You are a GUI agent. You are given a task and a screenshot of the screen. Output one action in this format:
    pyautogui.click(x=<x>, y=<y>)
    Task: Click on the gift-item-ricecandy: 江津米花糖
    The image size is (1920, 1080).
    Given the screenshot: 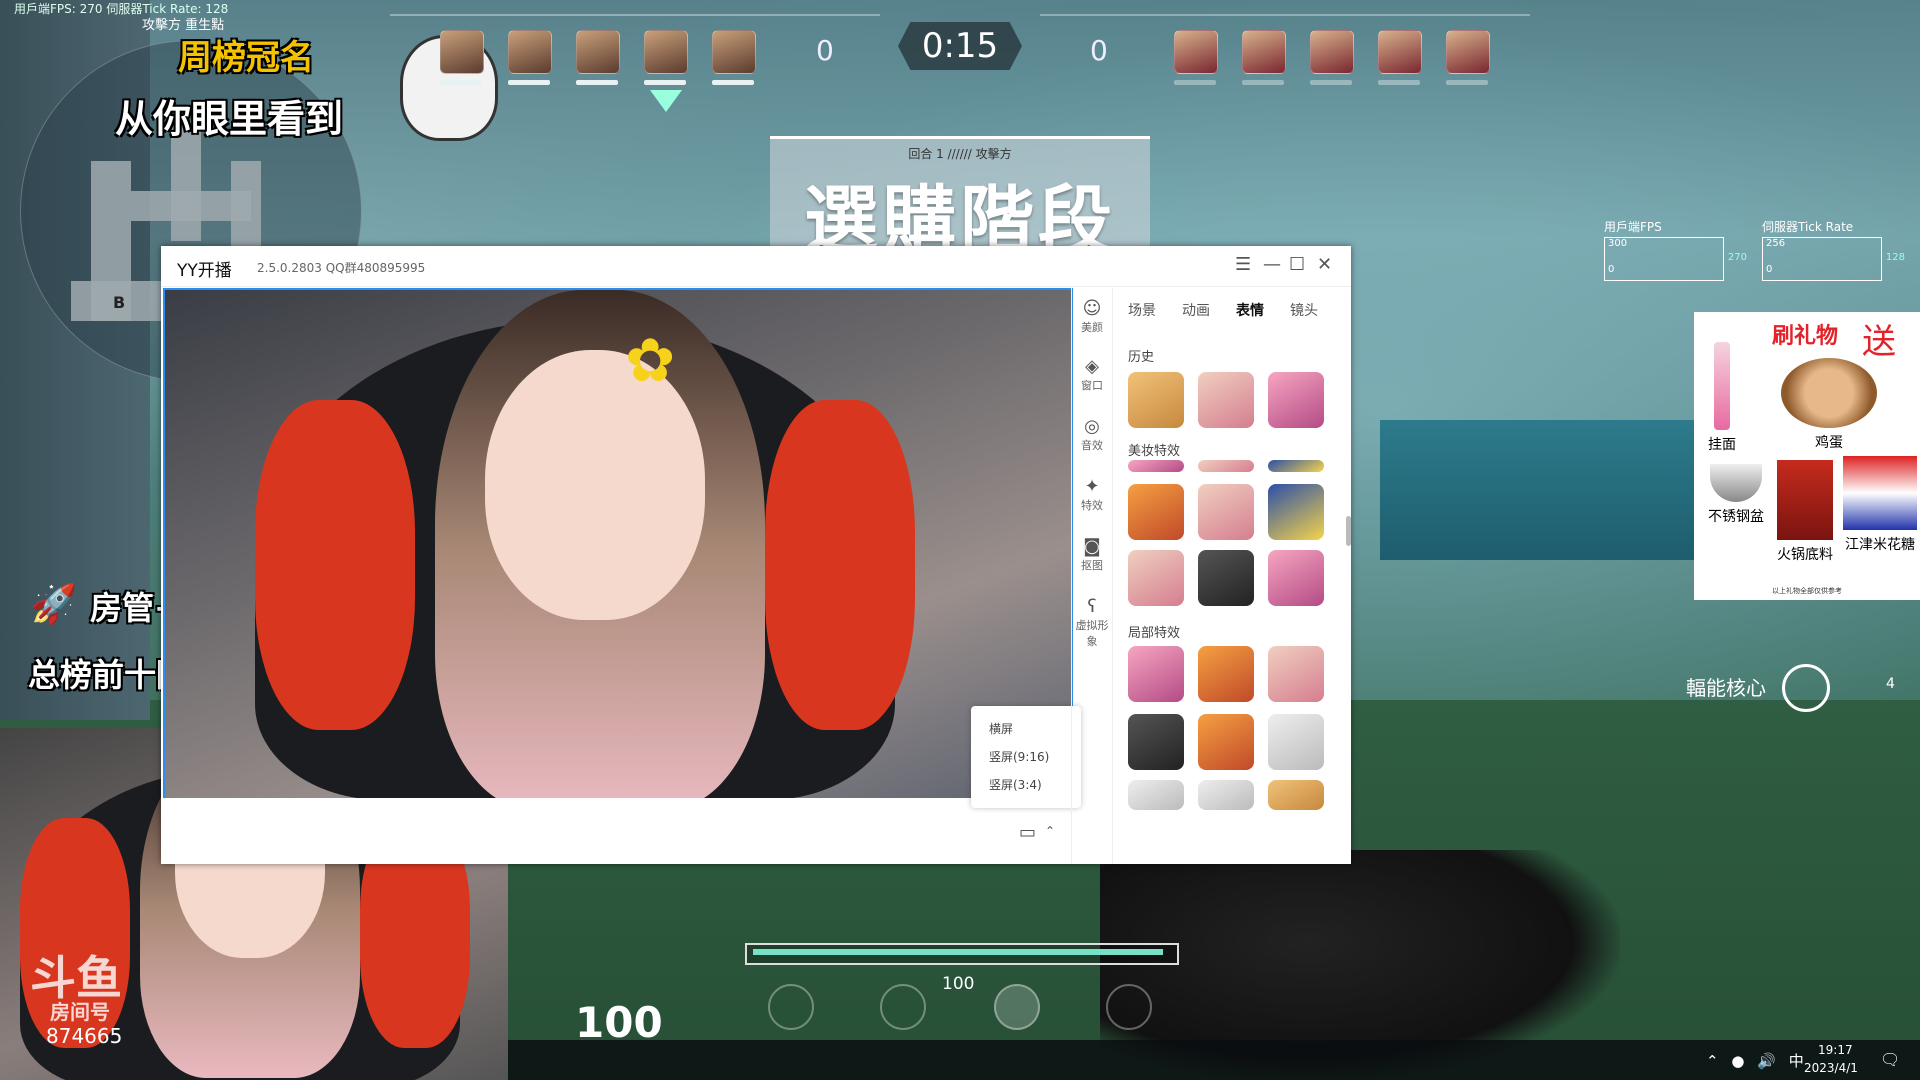 What is the action you would take?
    pyautogui.click(x=1880, y=545)
    